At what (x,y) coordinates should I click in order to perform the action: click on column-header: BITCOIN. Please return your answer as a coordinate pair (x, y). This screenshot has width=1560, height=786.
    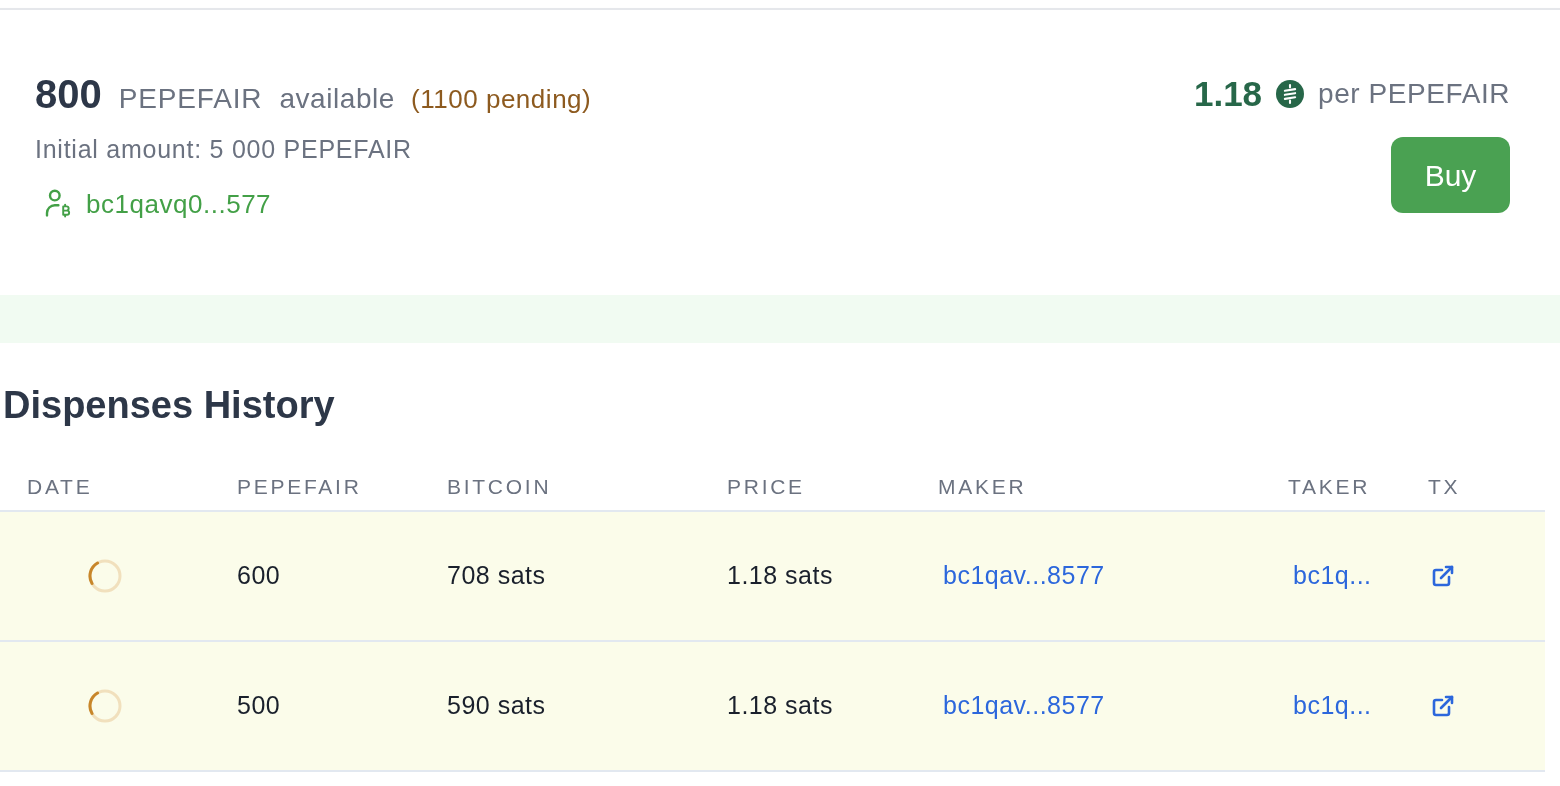
    Looking at the image, I should click on (499, 487).